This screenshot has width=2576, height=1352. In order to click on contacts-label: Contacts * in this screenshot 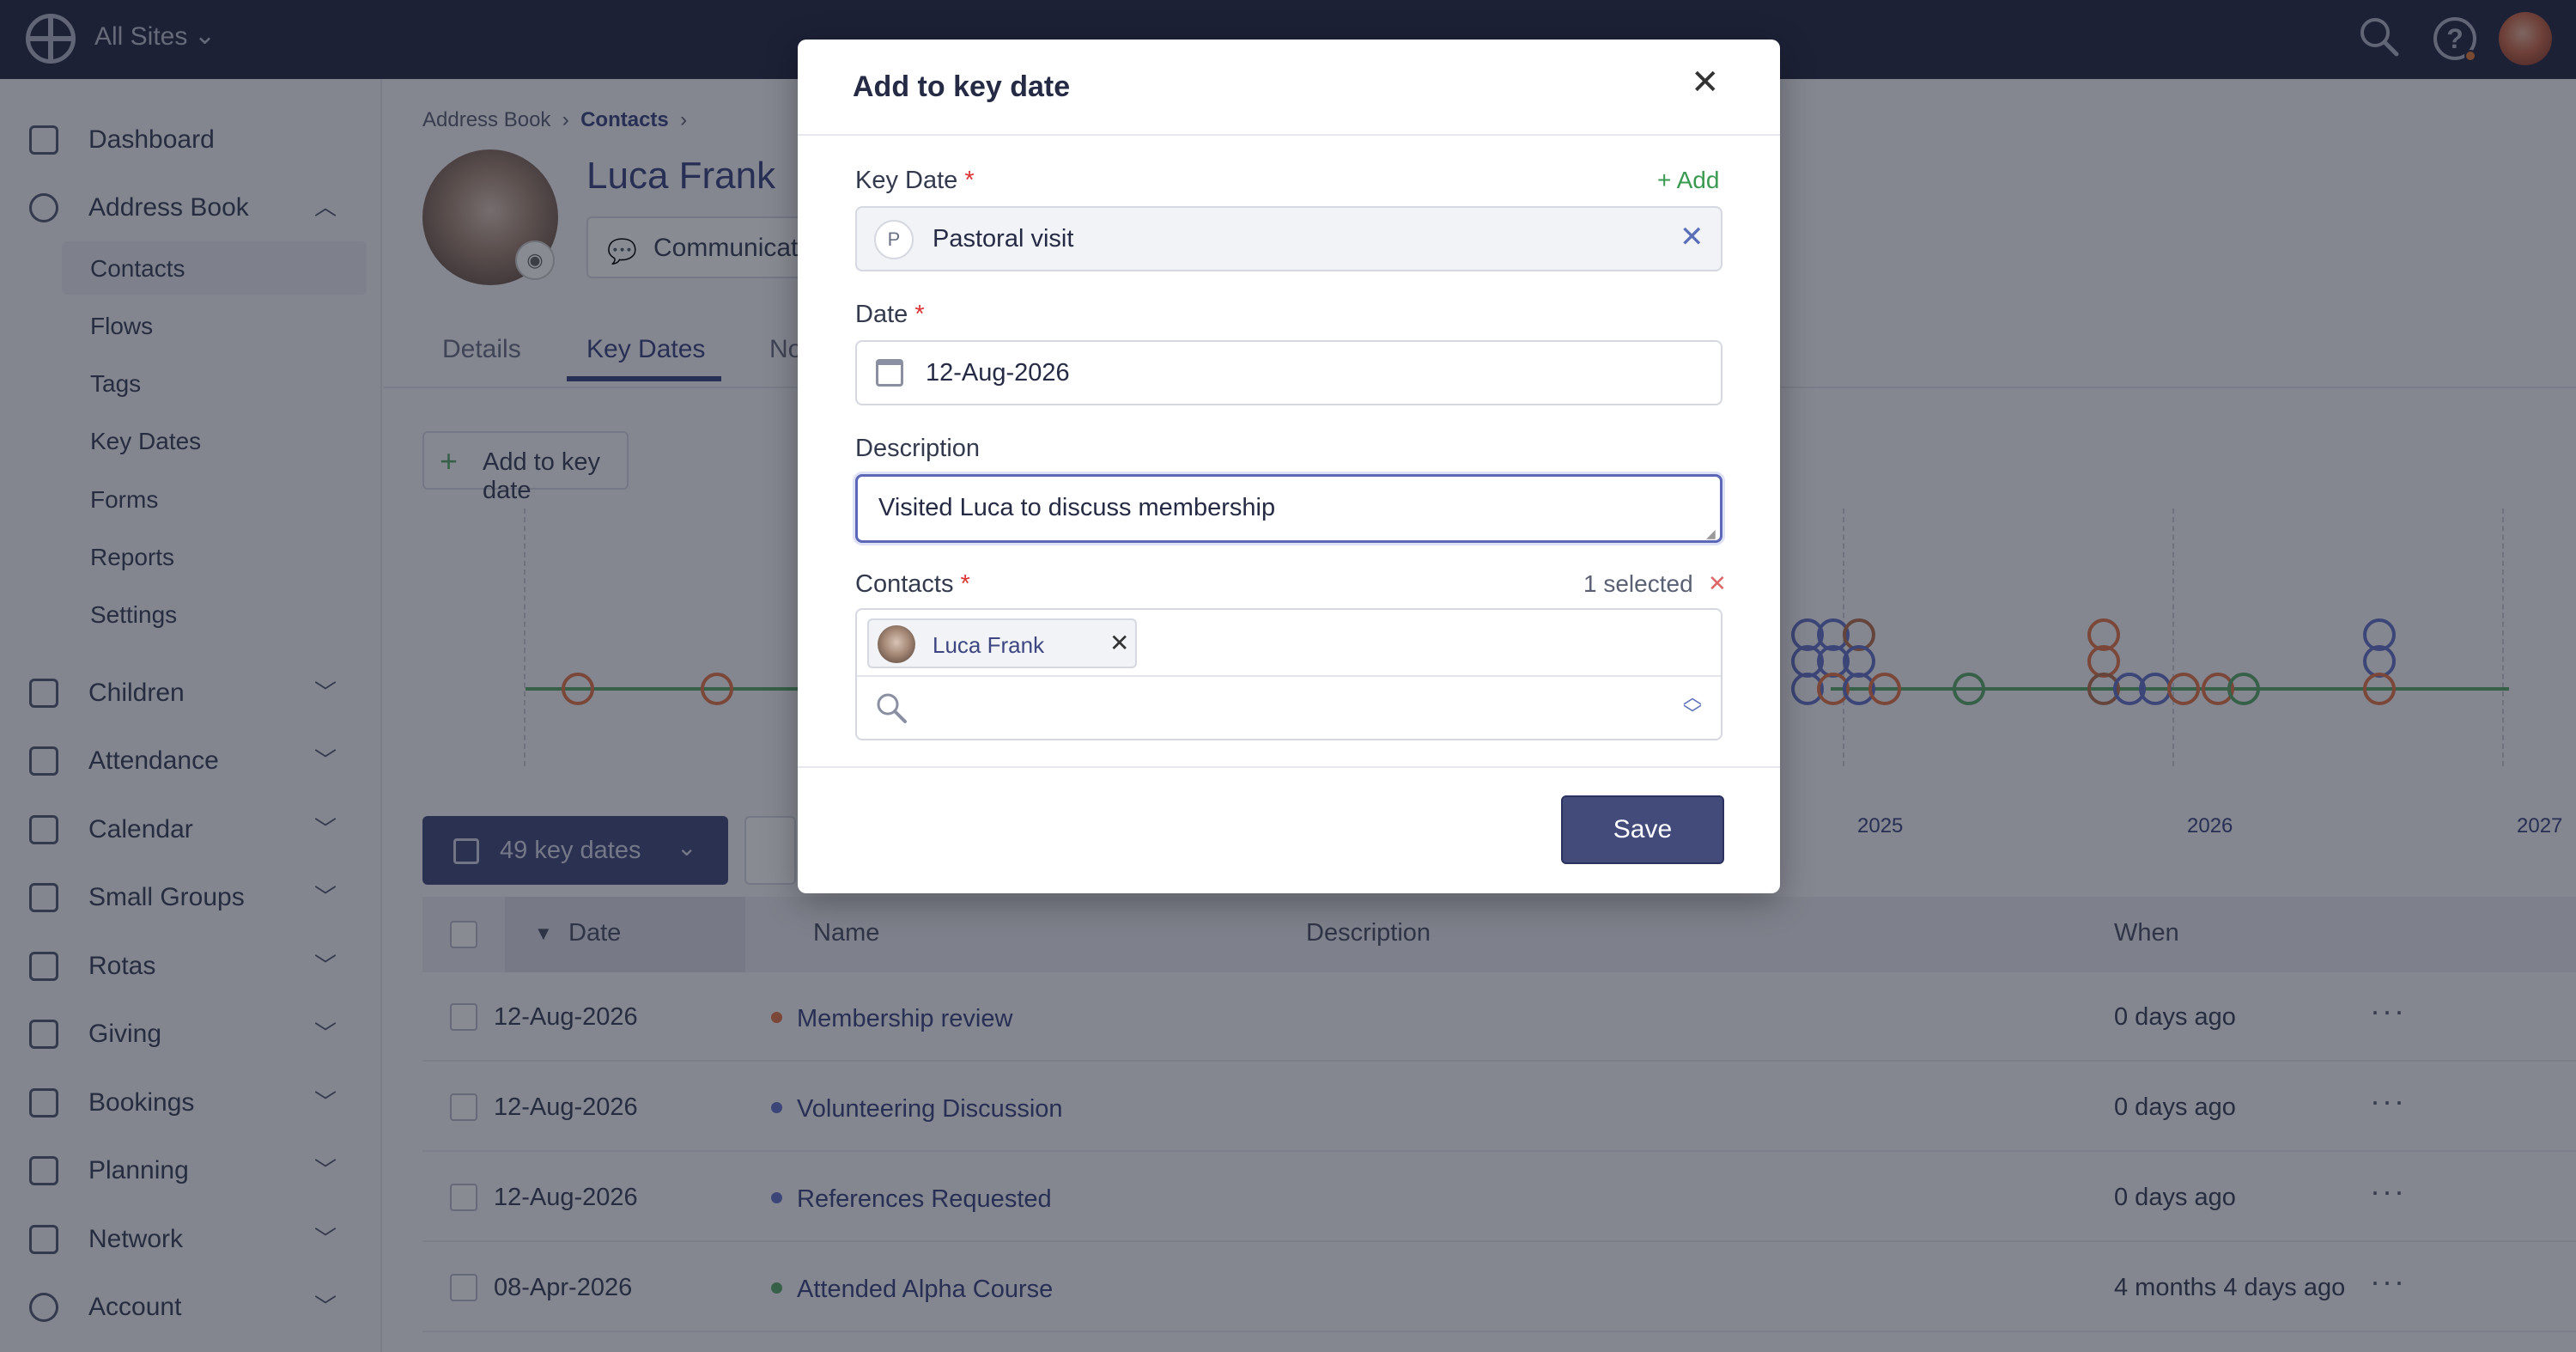, I will do `click(913, 584)`.